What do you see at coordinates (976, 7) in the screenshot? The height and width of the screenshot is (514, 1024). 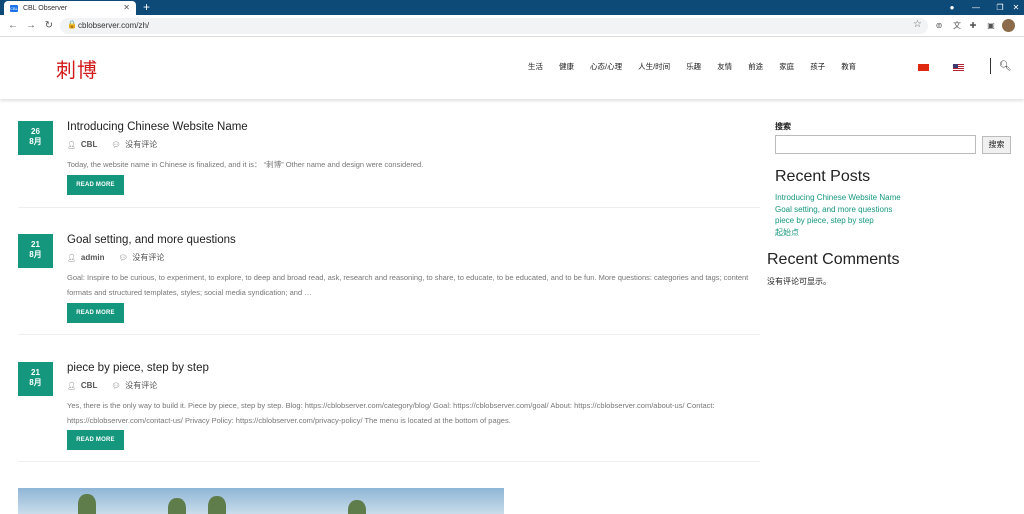 I see `minimize-icon: —` at bounding box center [976, 7].